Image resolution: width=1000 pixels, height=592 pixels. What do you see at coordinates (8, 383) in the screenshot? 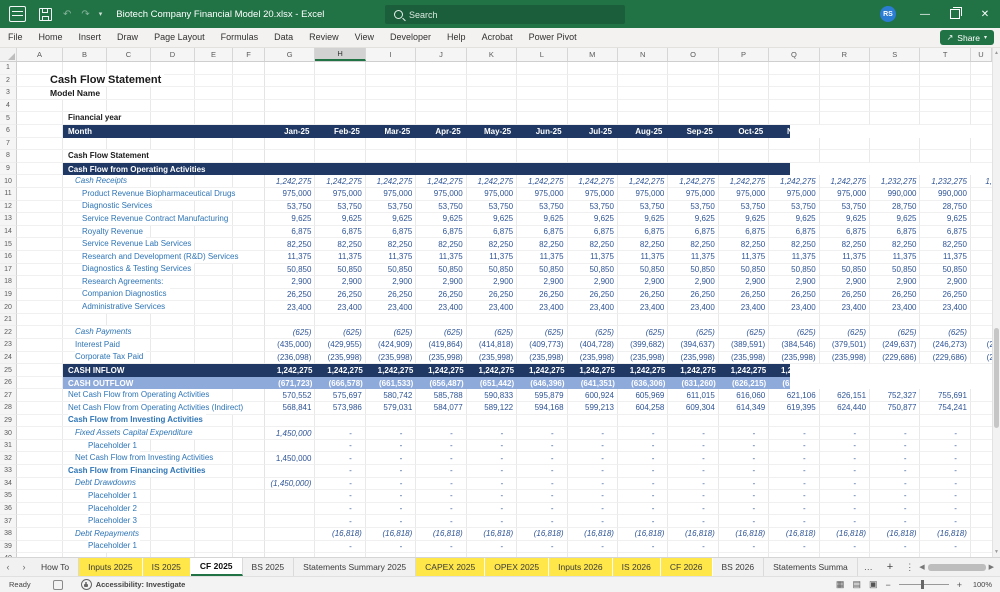
I see `row-header-26: 26` at bounding box center [8, 383].